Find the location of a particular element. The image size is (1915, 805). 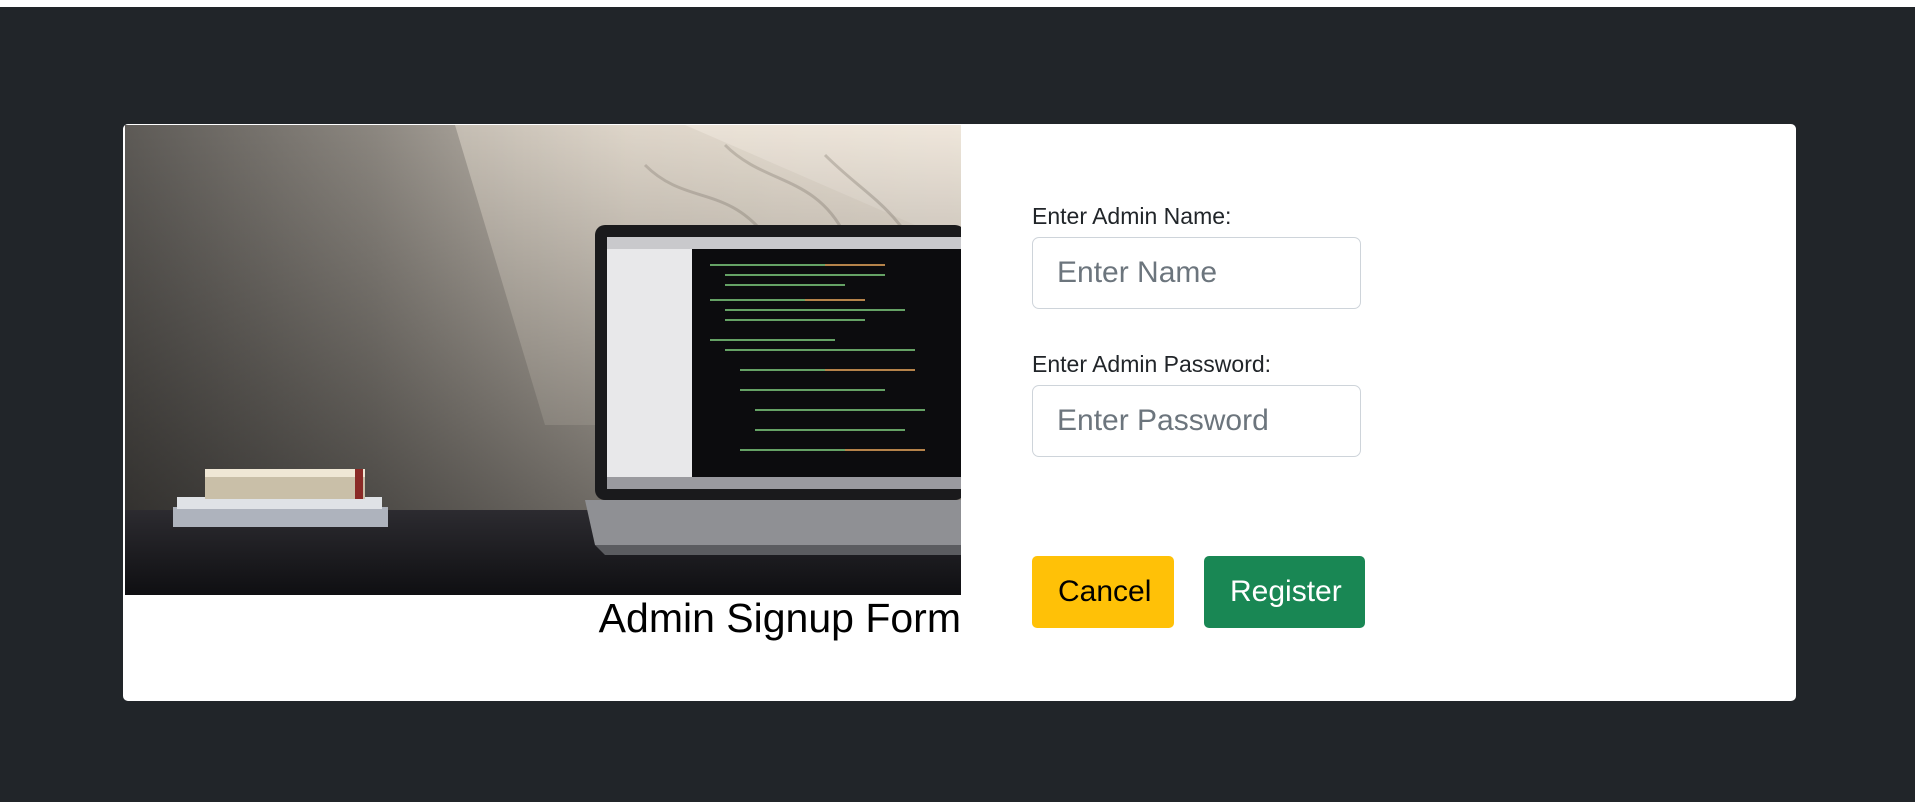

page-title: Admin Signup Form is located at coordinates (779, 618).